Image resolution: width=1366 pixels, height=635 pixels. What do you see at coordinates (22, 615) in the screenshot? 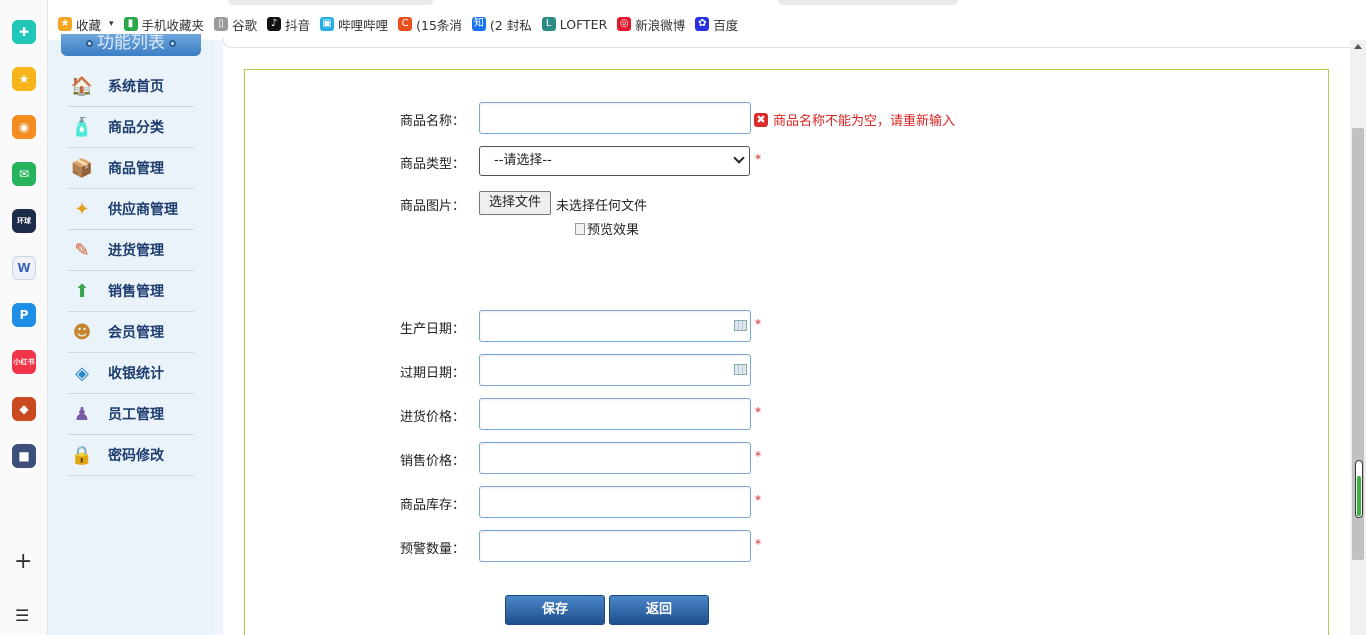
I see `list-icon: ☰` at bounding box center [22, 615].